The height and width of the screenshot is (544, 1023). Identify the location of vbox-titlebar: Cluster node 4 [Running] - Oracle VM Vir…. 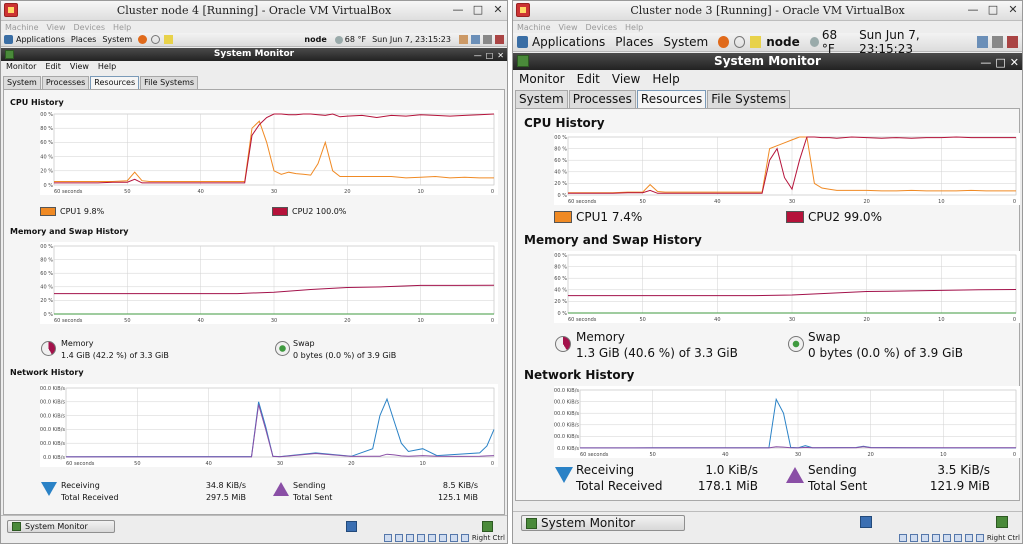
(254, 11).